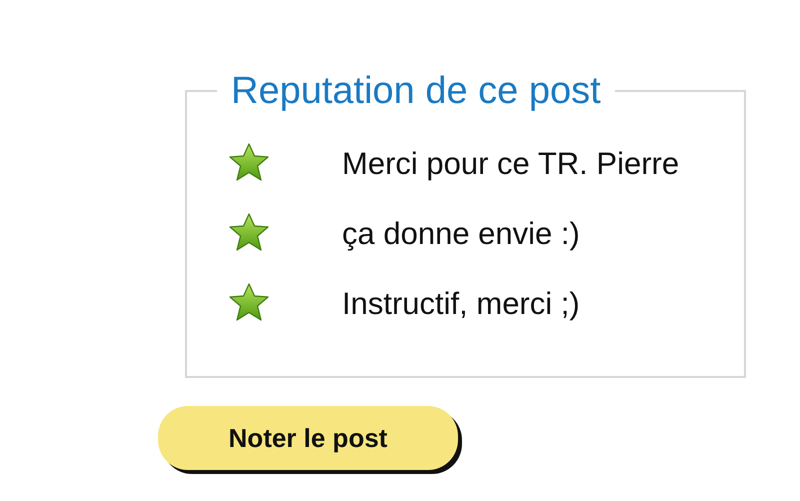  What do you see at coordinates (308, 438) in the screenshot?
I see `rate-button: Noter le post` at bounding box center [308, 438].